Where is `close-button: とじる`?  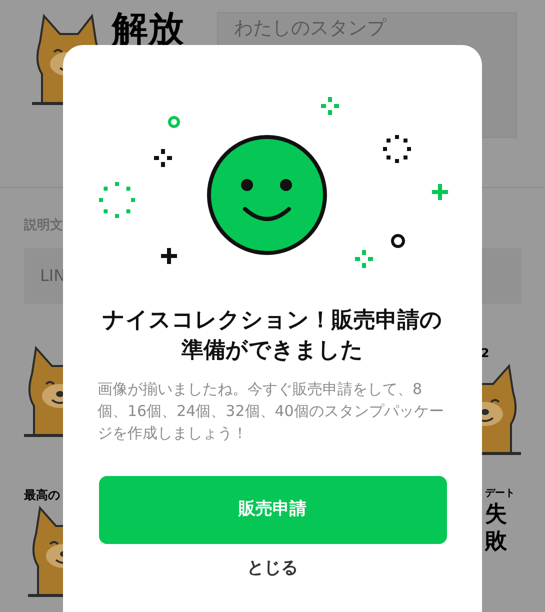
close-button: とじる is located at coordinates (272, 569).